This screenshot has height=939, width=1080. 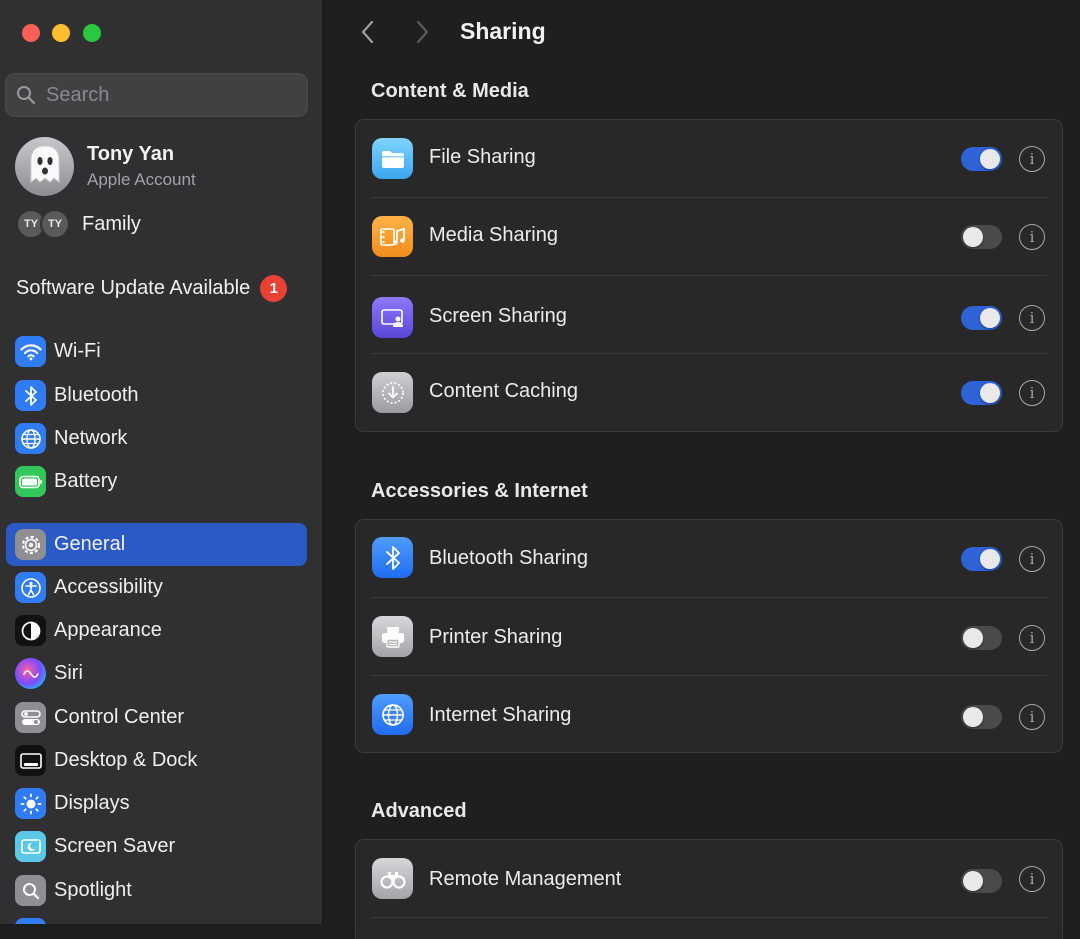 What do you see at coordinates (981, 318) in the screenshot?
I see `screen-sharing-toggle` at bounding box center [981, 318].